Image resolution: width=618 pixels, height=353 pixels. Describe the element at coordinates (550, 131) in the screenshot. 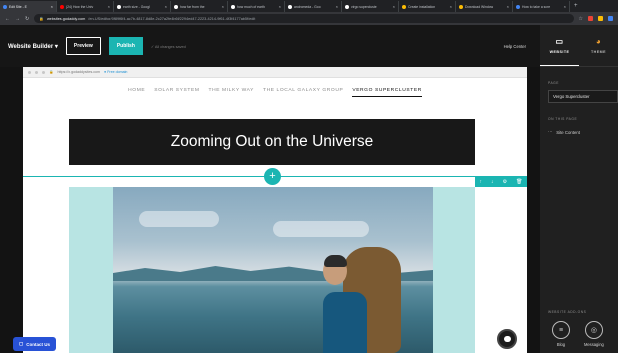

I see `drag-handle-icon: ⋯` at that location.